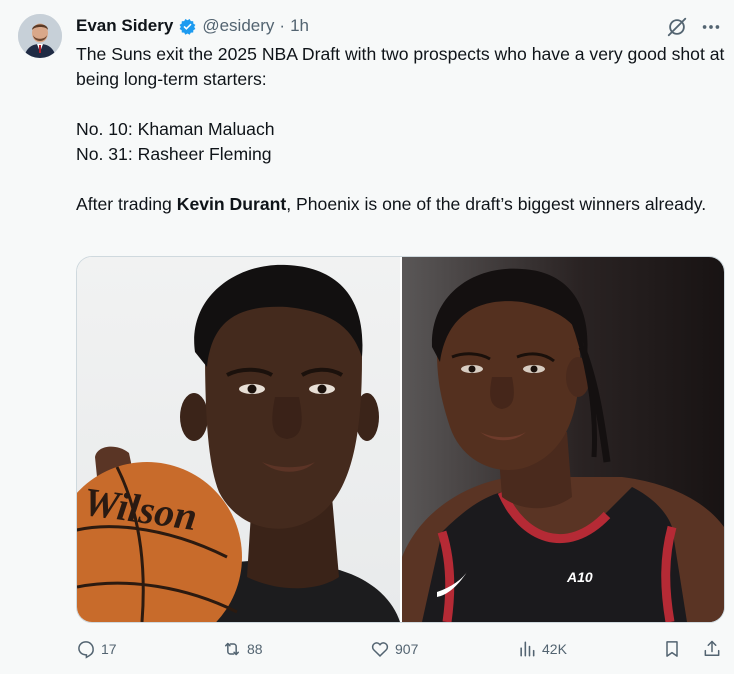 The image size is (734, 674). What do you see at coordinates (126, 204) in the screenshot?
I see `text-span: After trading` at bounding box center [126, 204].